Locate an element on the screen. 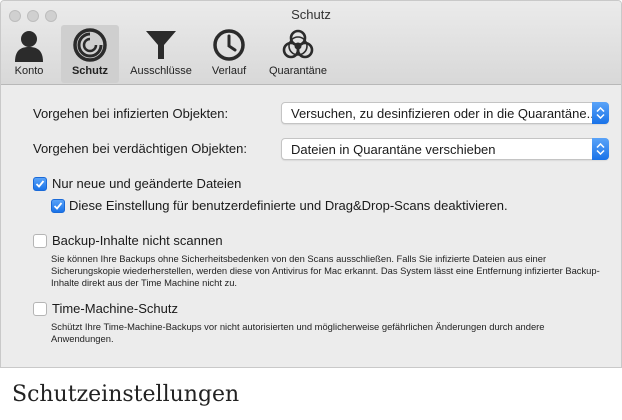  time-machine-label: Time-Machine-Schutz is located at coordinates (115, 308).